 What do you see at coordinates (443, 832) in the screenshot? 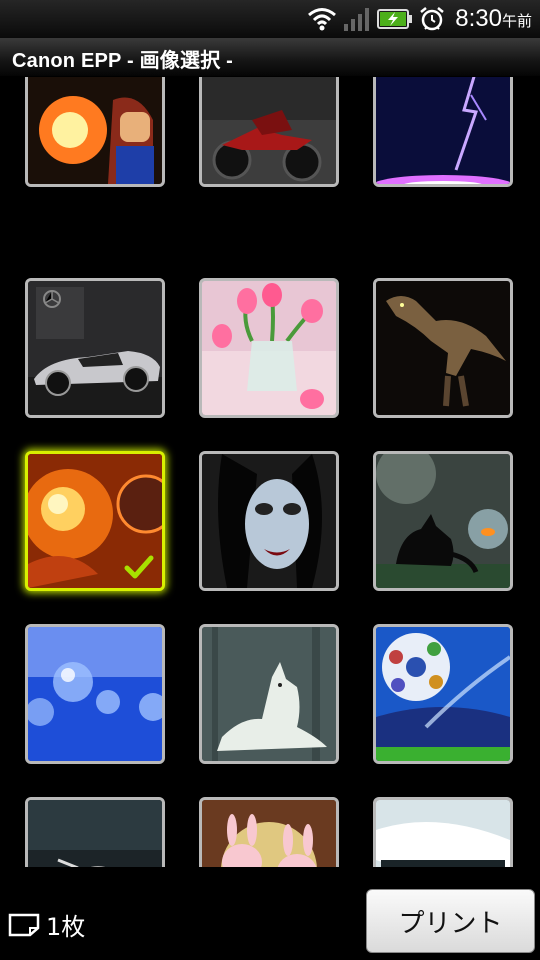
I see `image-tile-screen` at bounding box center [443, 832].